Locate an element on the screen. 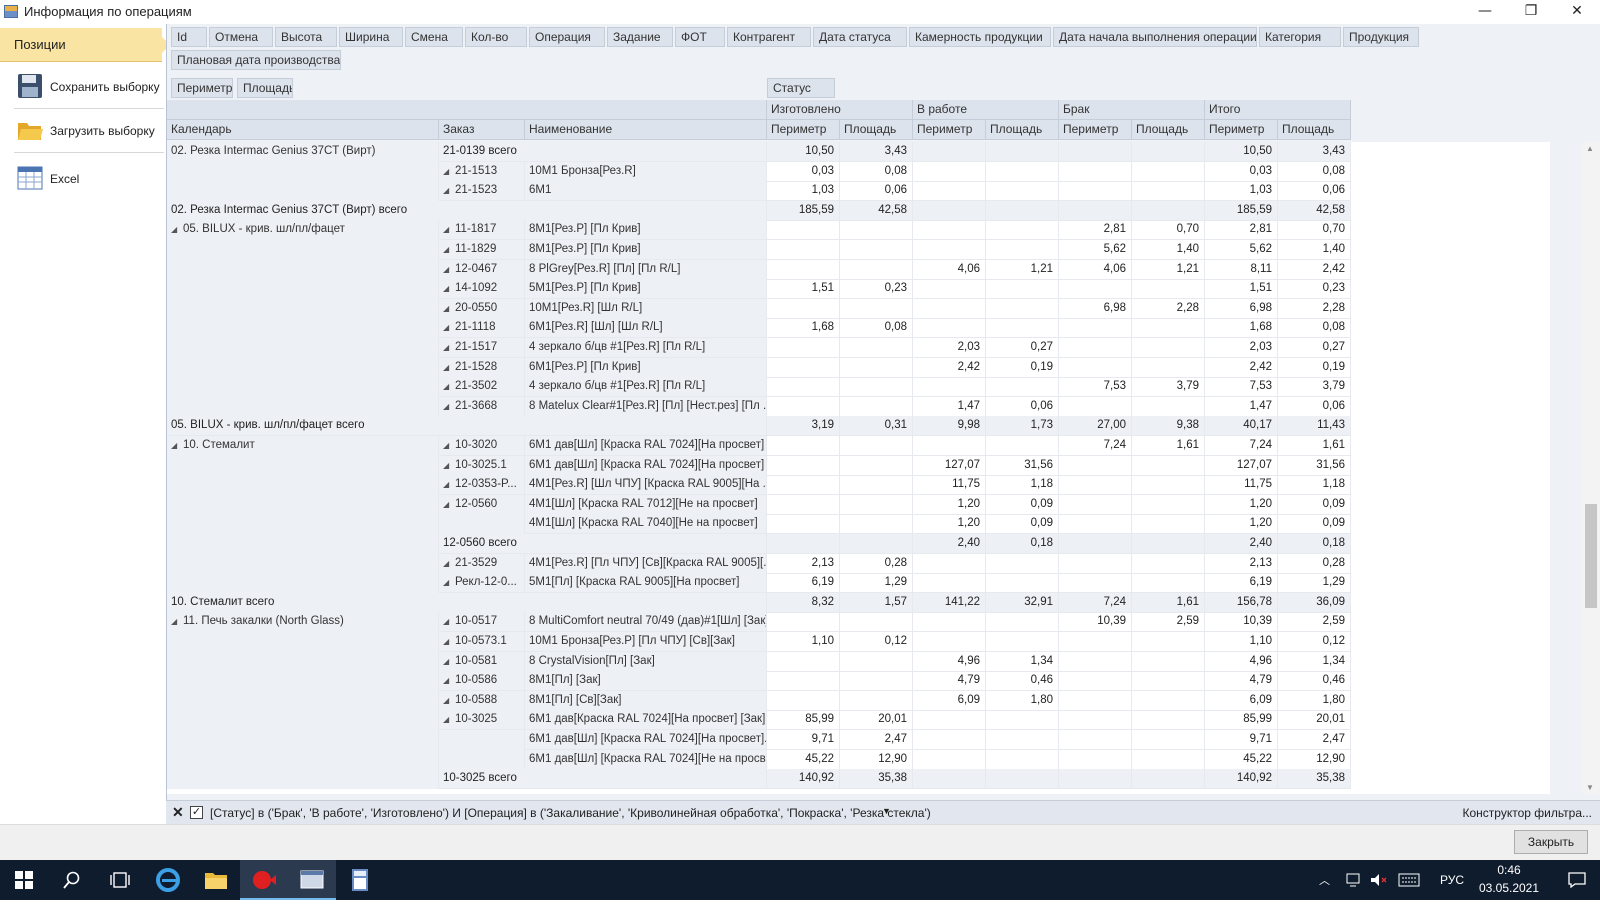  field-button-11: Дата статуса is located at coordinates (860, 37).